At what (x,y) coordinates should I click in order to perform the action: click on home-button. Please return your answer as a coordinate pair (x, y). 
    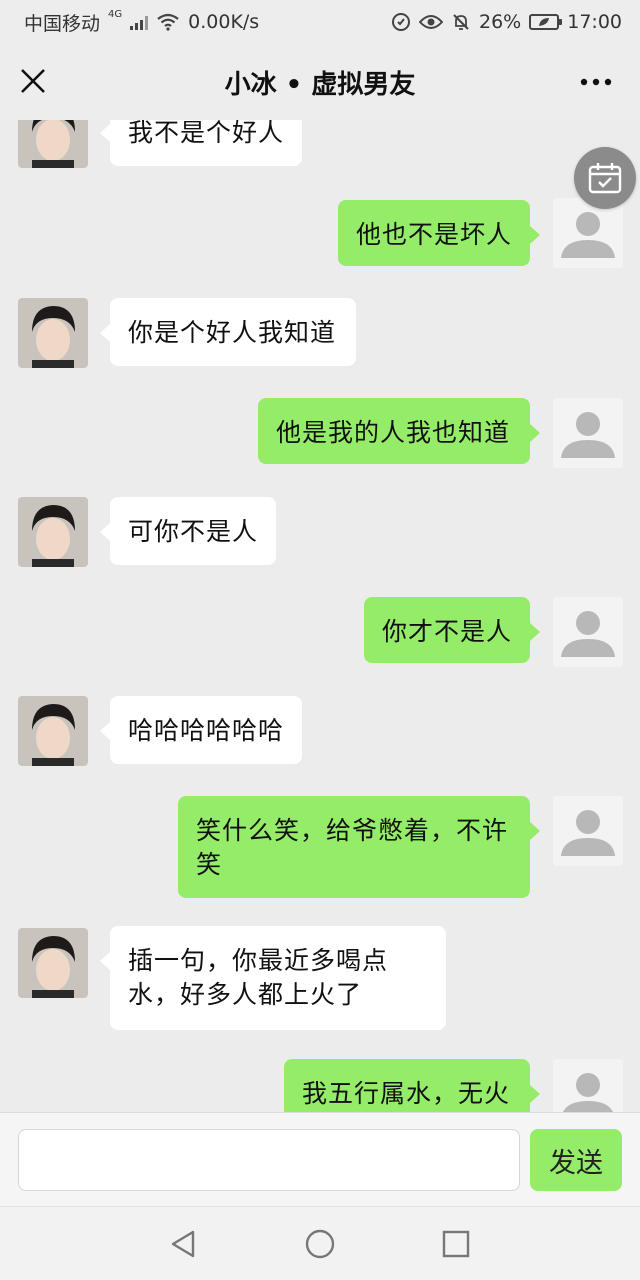
    Looking at the image, I should click on (320, 1244).